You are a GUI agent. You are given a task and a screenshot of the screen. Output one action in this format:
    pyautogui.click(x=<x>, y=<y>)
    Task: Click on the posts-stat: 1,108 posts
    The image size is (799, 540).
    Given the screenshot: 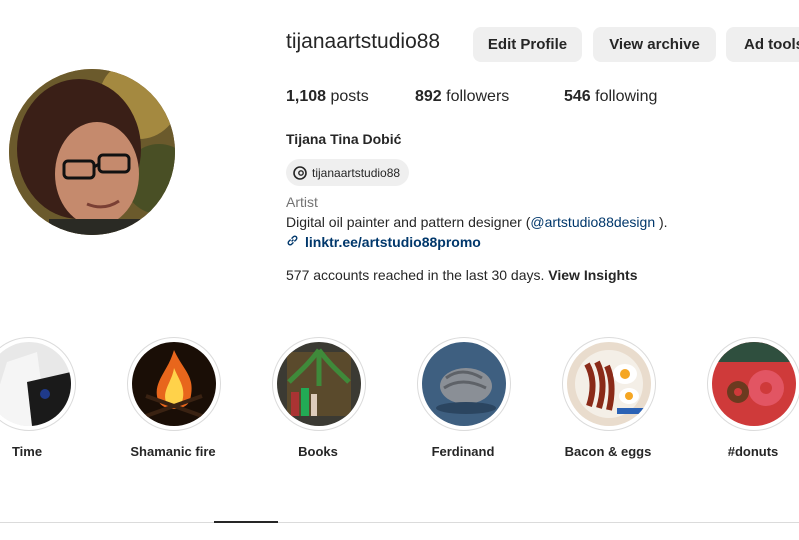 What is the action you would take?
    pyautogui.click(x=327, y=97)
    